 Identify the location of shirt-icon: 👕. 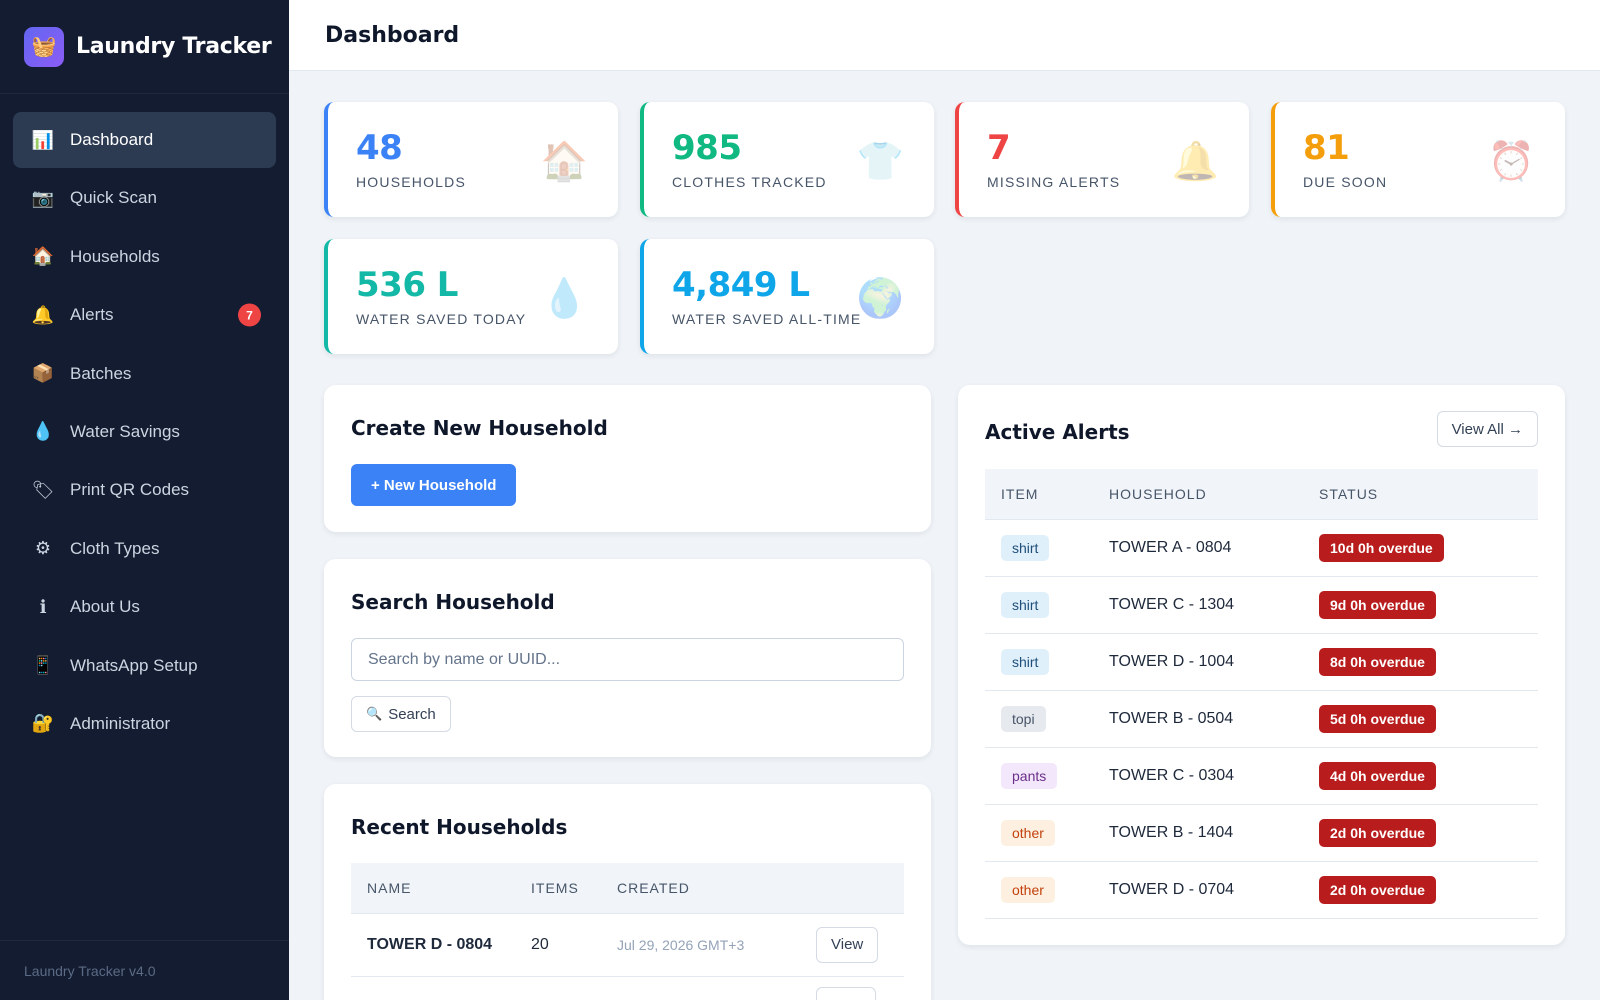
(880, 162).